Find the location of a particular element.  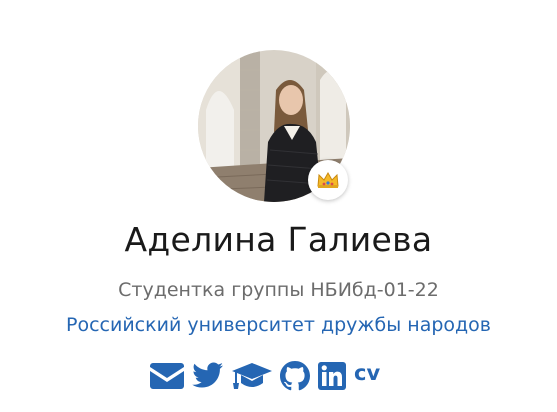

social-links: cv is located at coordinates (275, 376).